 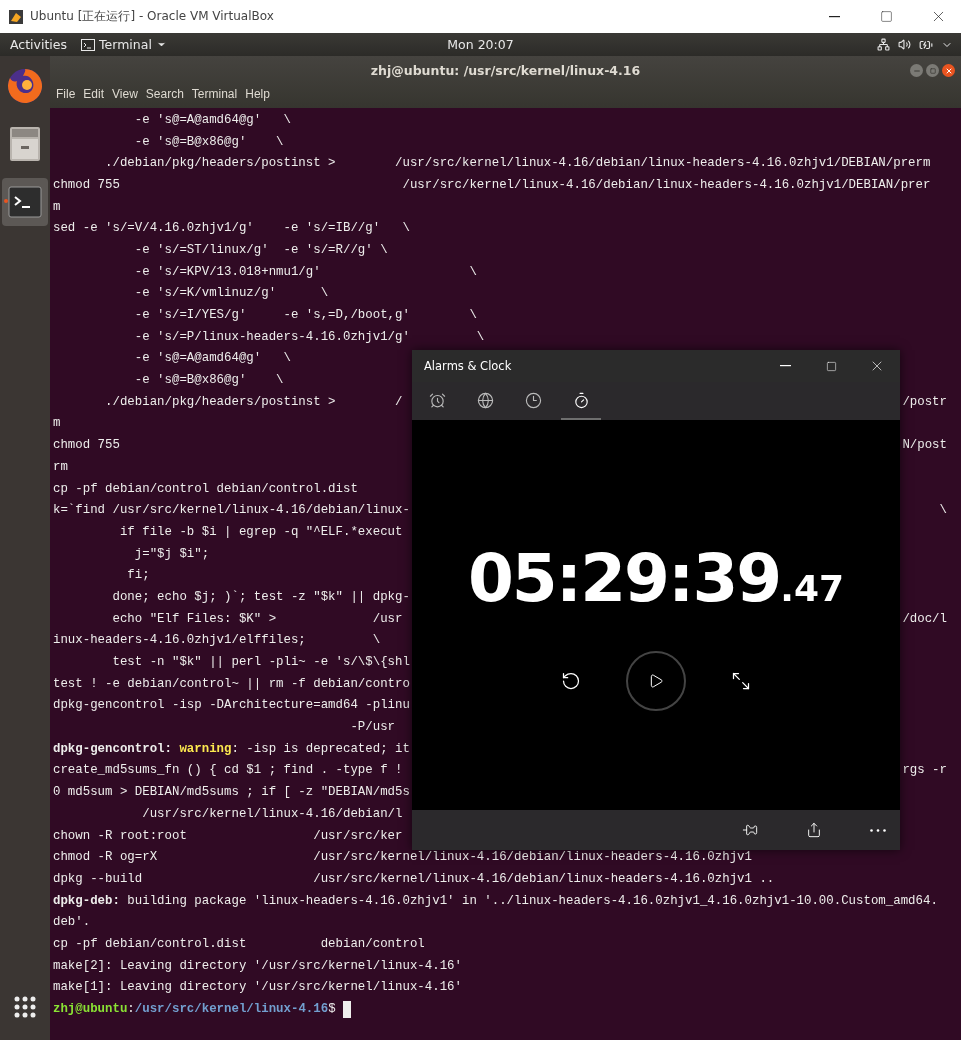 I want to click on terminal-line: dpkg --build /usr/src/kernel/linux-4.16/debian/linux-headers-4.16.0zhjv1 .., so click(x=414, y=878).